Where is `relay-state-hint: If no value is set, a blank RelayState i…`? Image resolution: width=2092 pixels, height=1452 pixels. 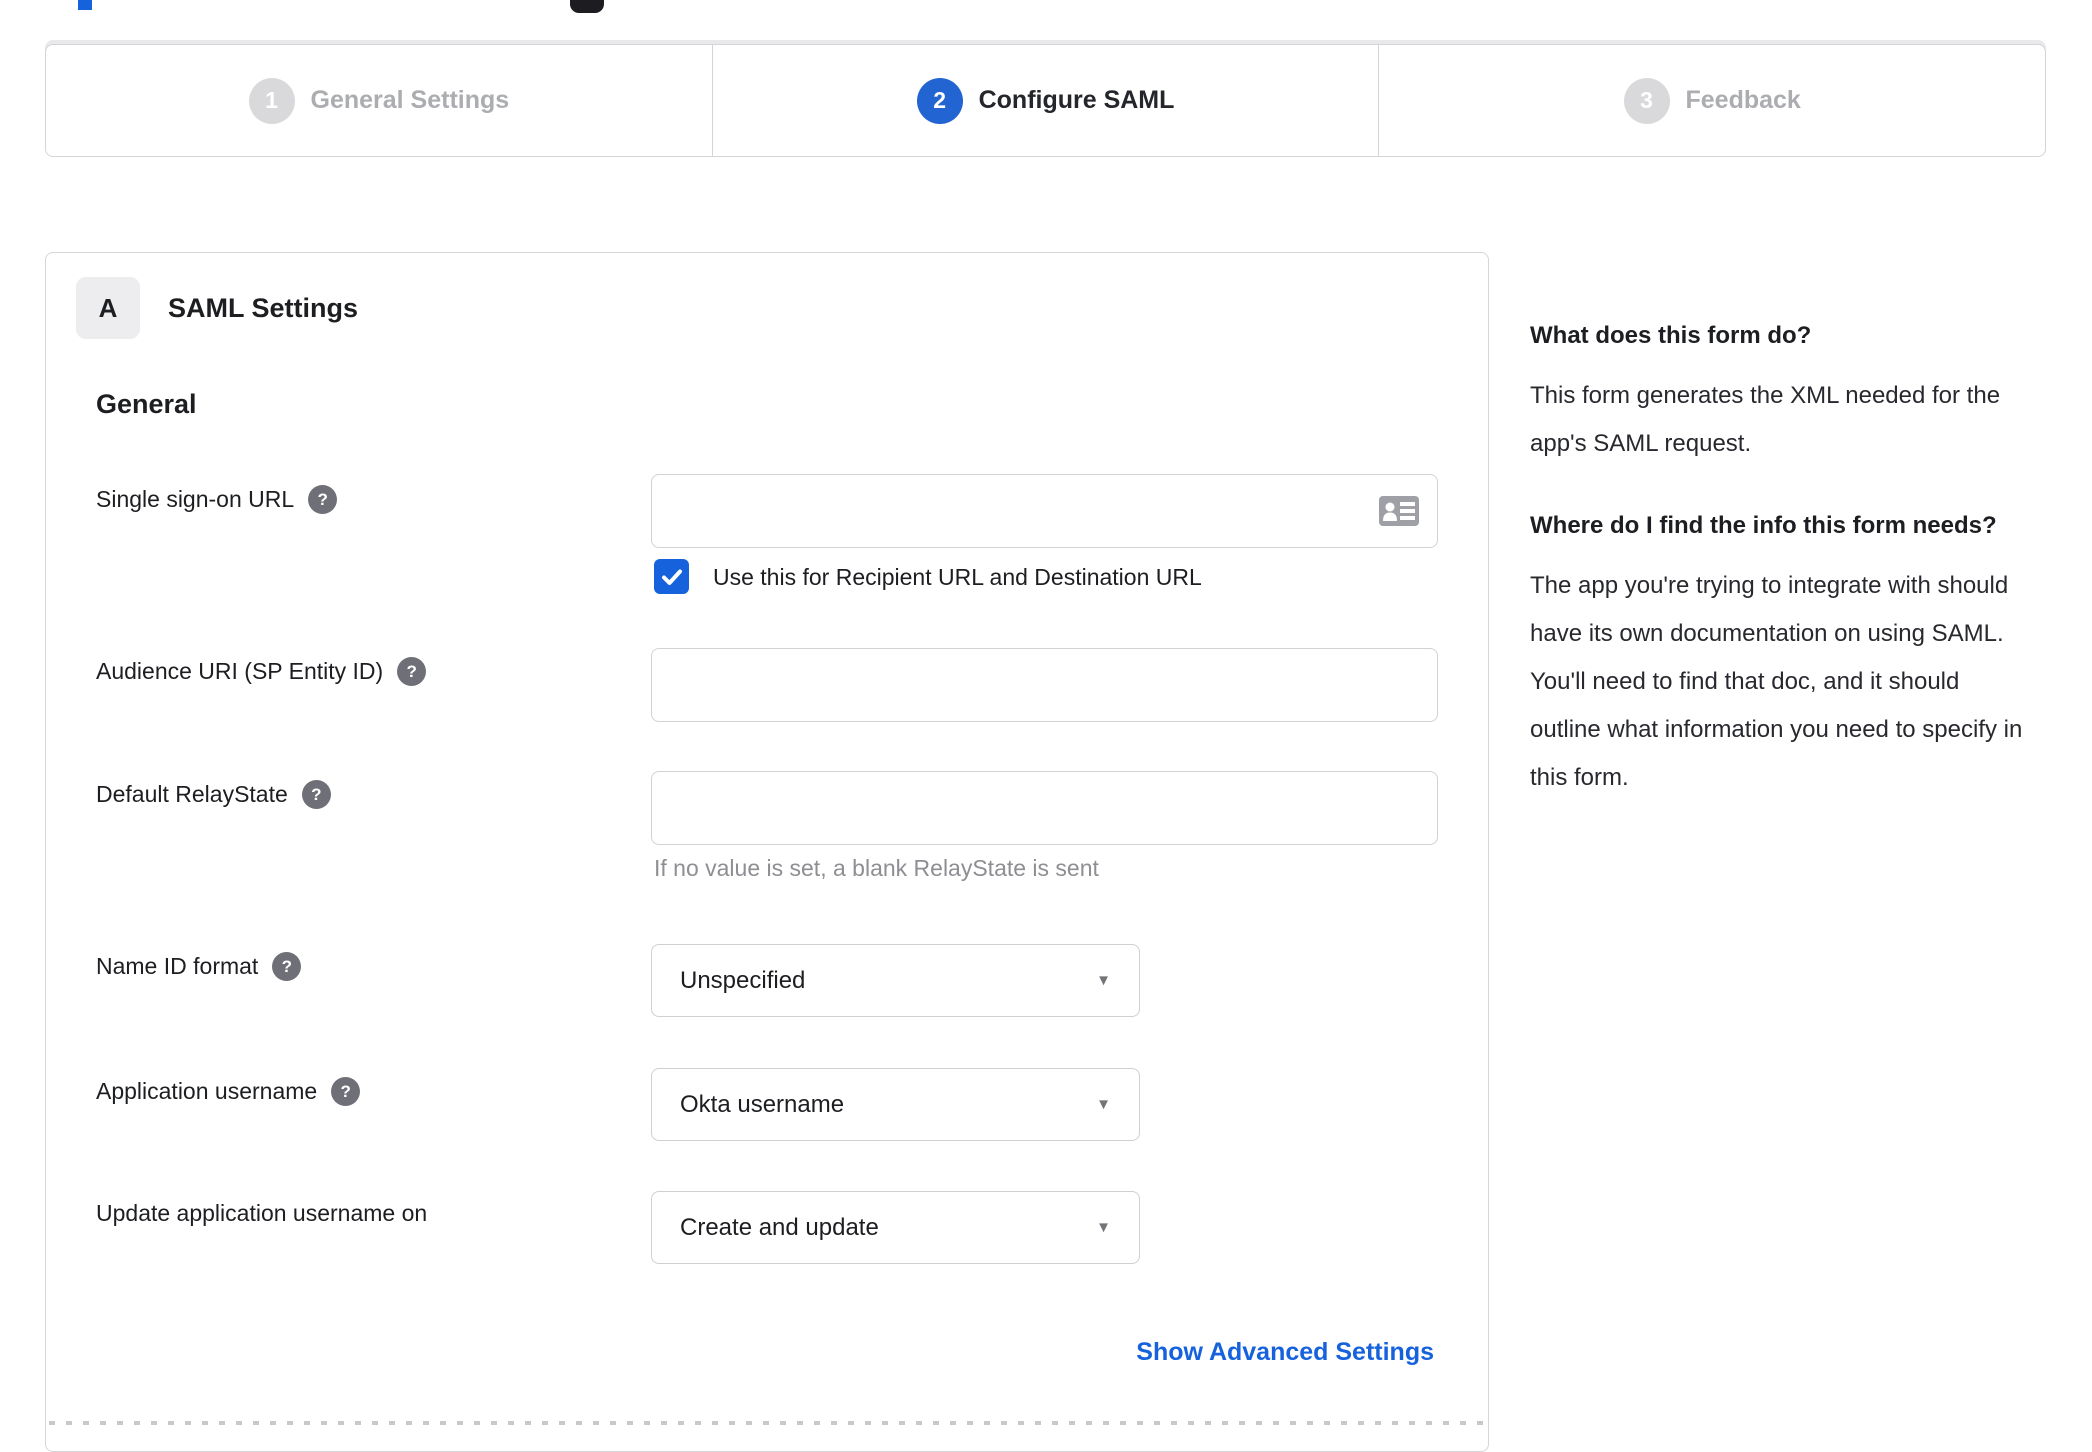 relay-state-hint: If no value is set, a blank RelayState i… is located at coordinates (876, 868).